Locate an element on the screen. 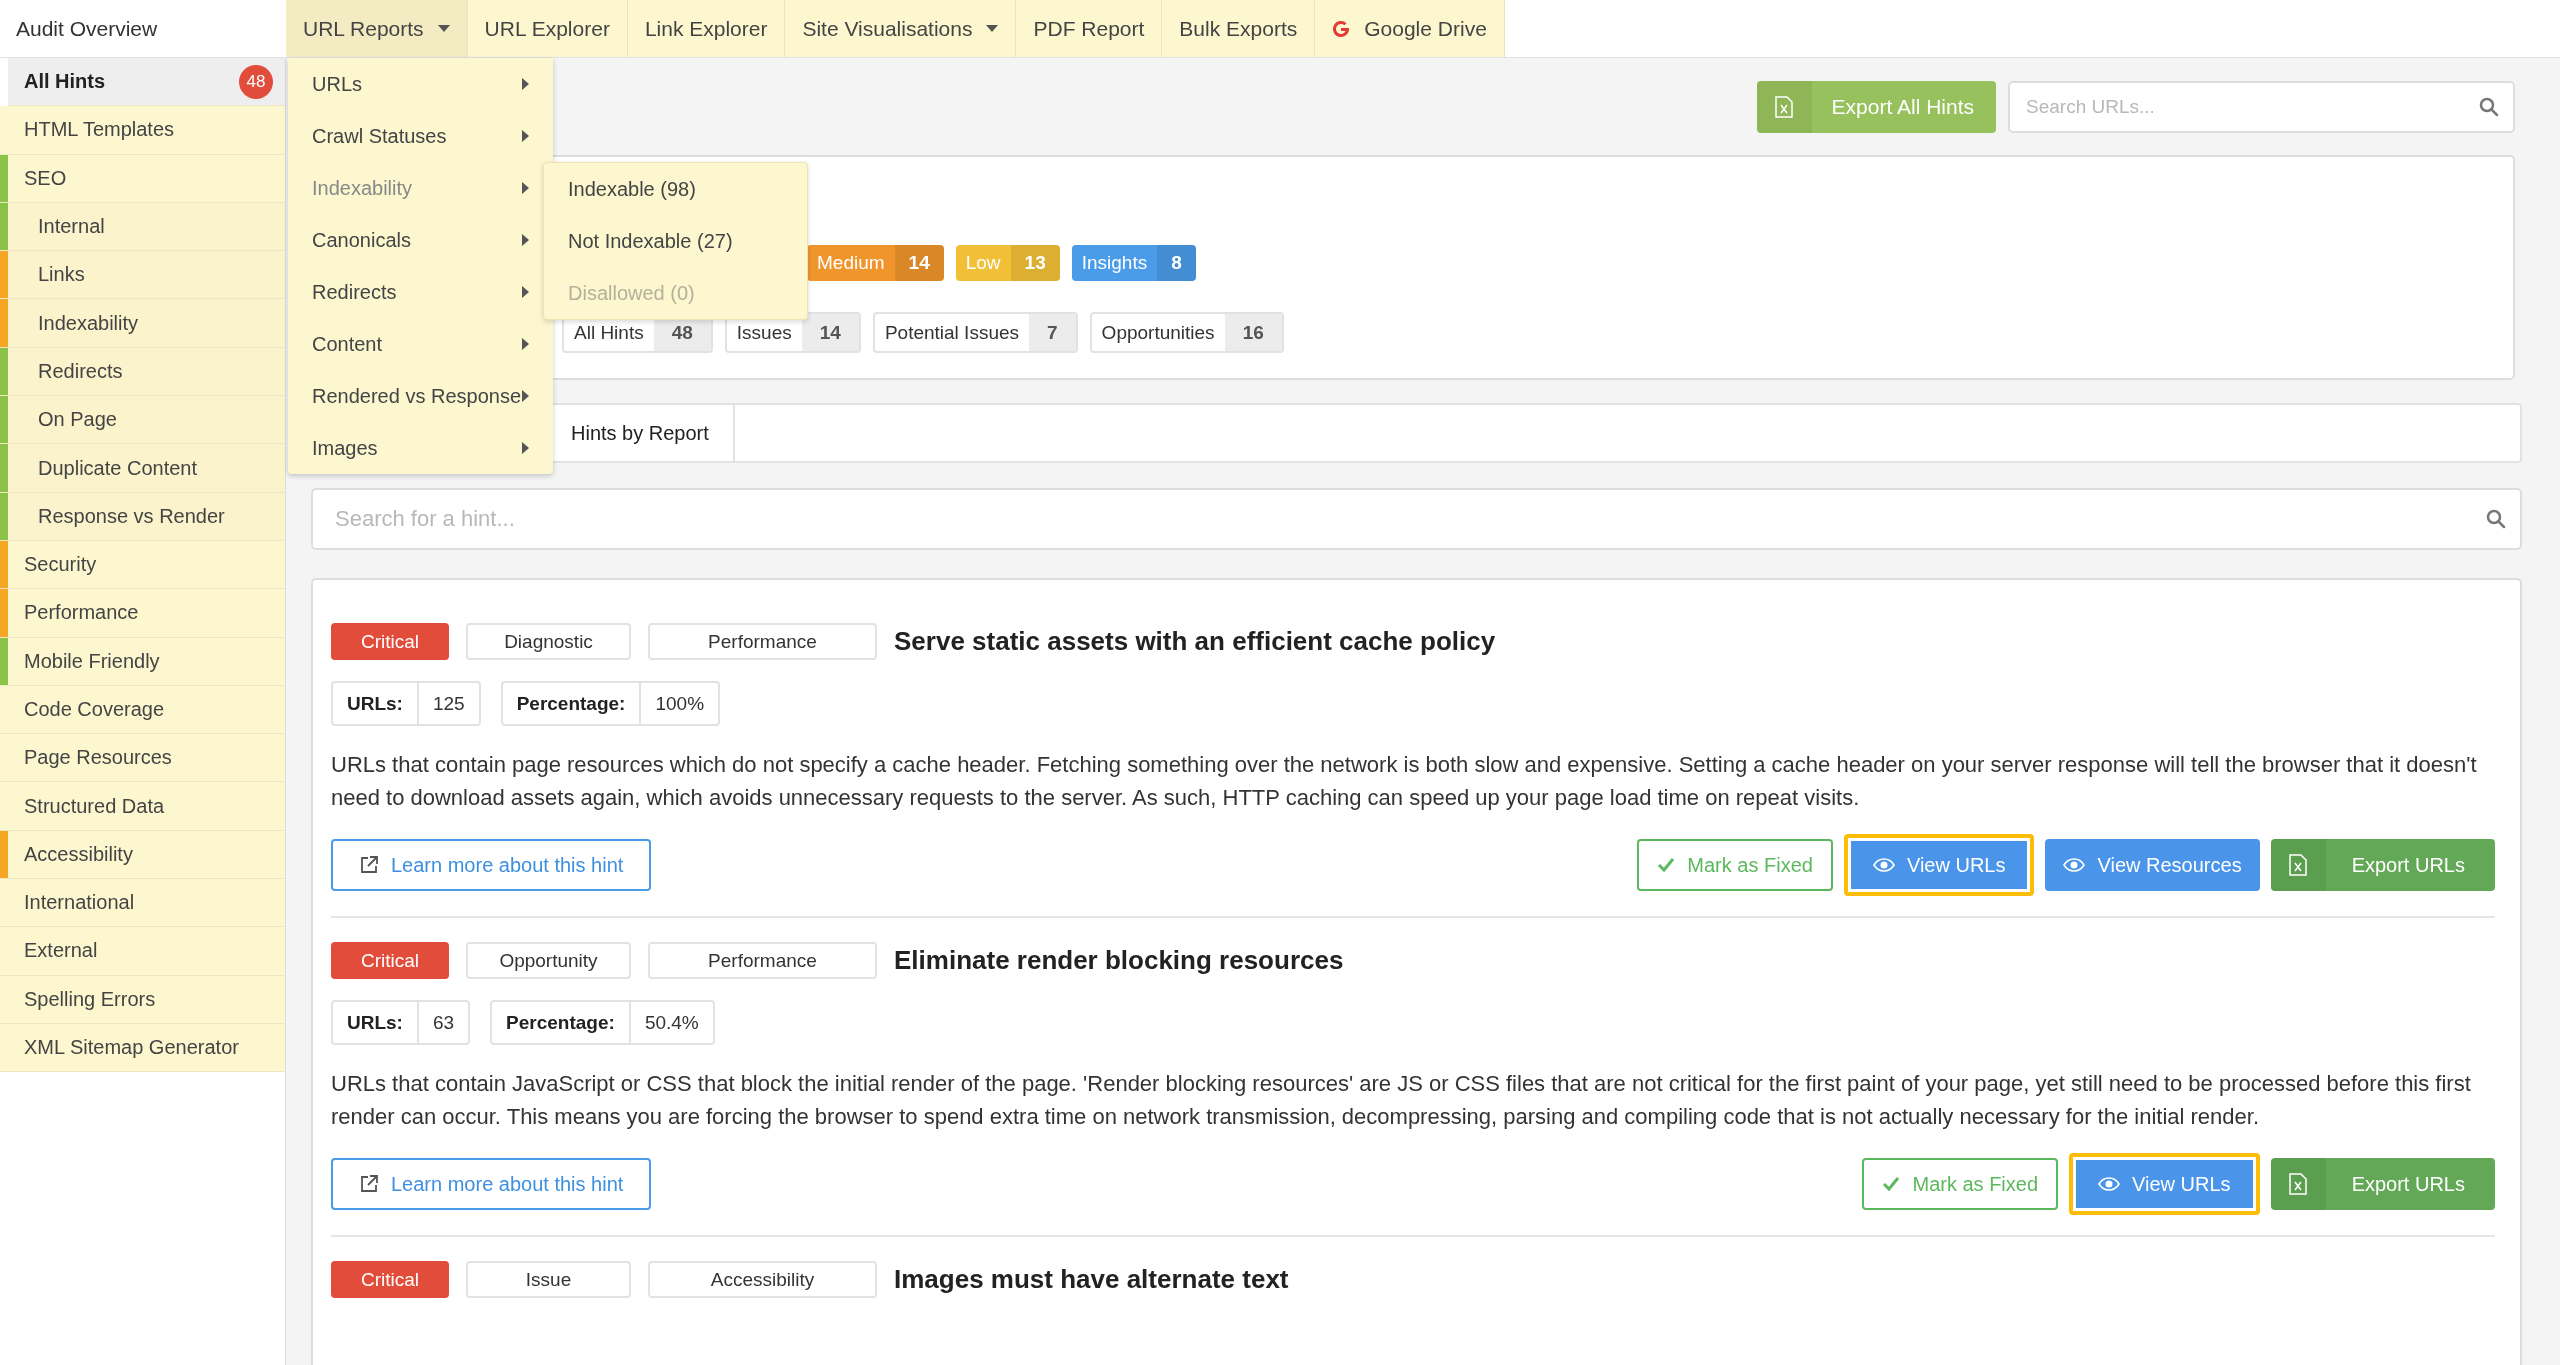  nav-link: Audit Overview is located at coordinates (143, 28).